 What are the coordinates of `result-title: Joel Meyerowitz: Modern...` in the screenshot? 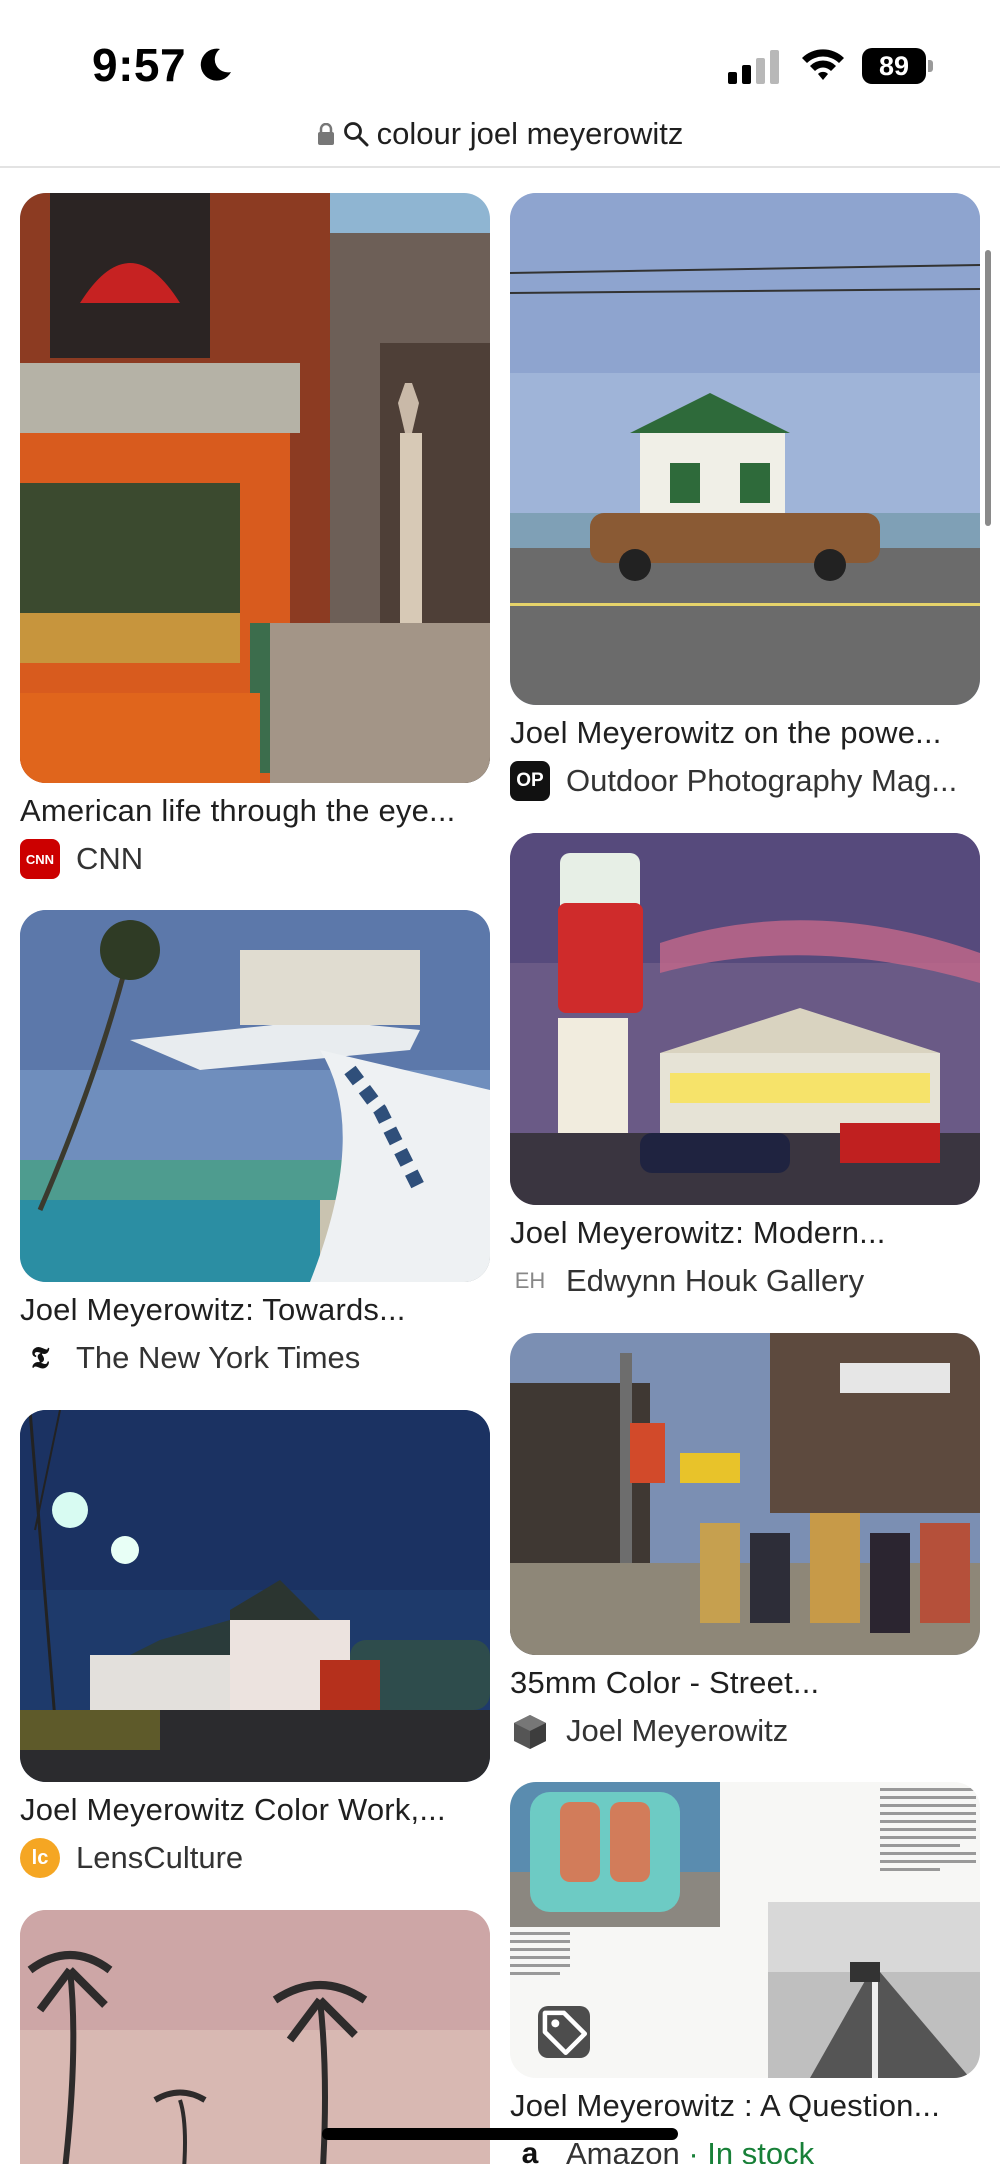 It's located at (745, 1233).